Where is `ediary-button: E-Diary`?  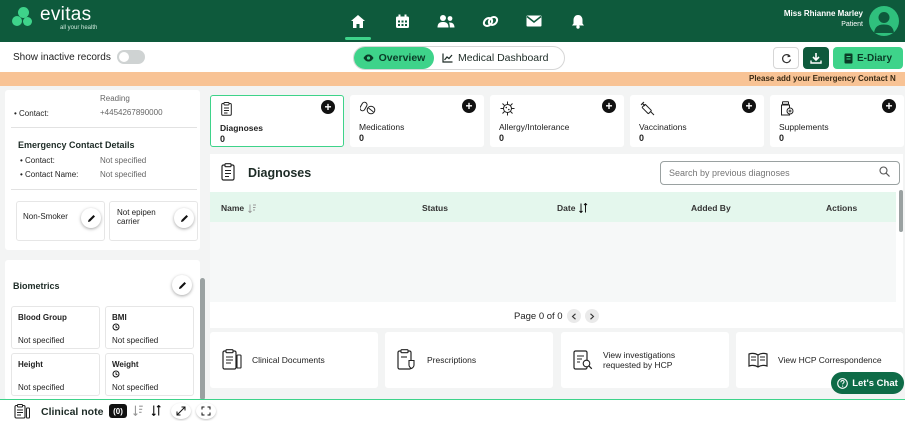
ediary-button: E-Diary is located at coordinates (868, 58).